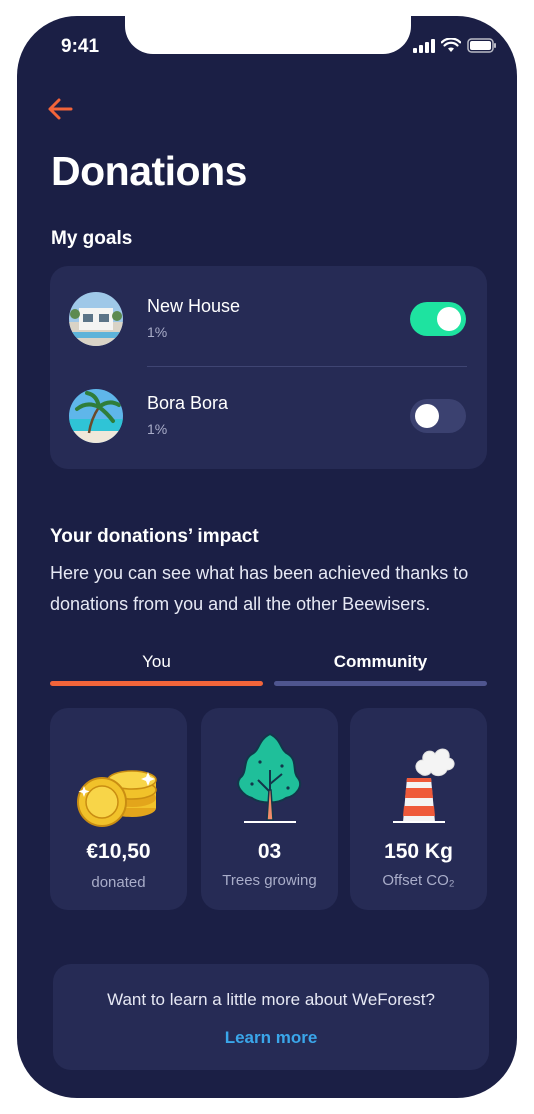 The image size is (534, 1114). I want to click on beach-image, so click(96, 416).